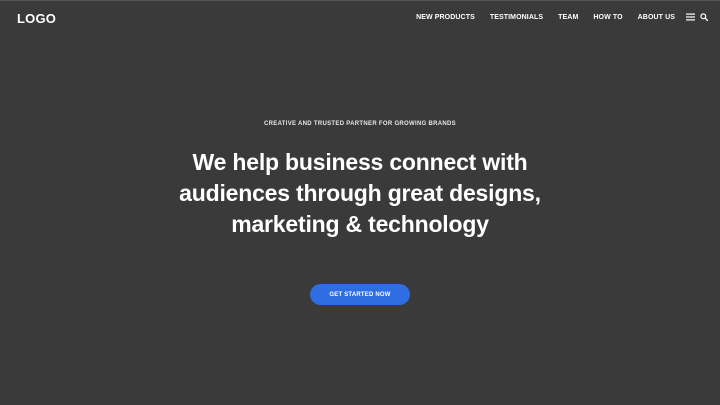  Describe the element at coordinates (516, 17) in the screenshot. I see `nav-testimonials: TESTIMONIALS` at that location.